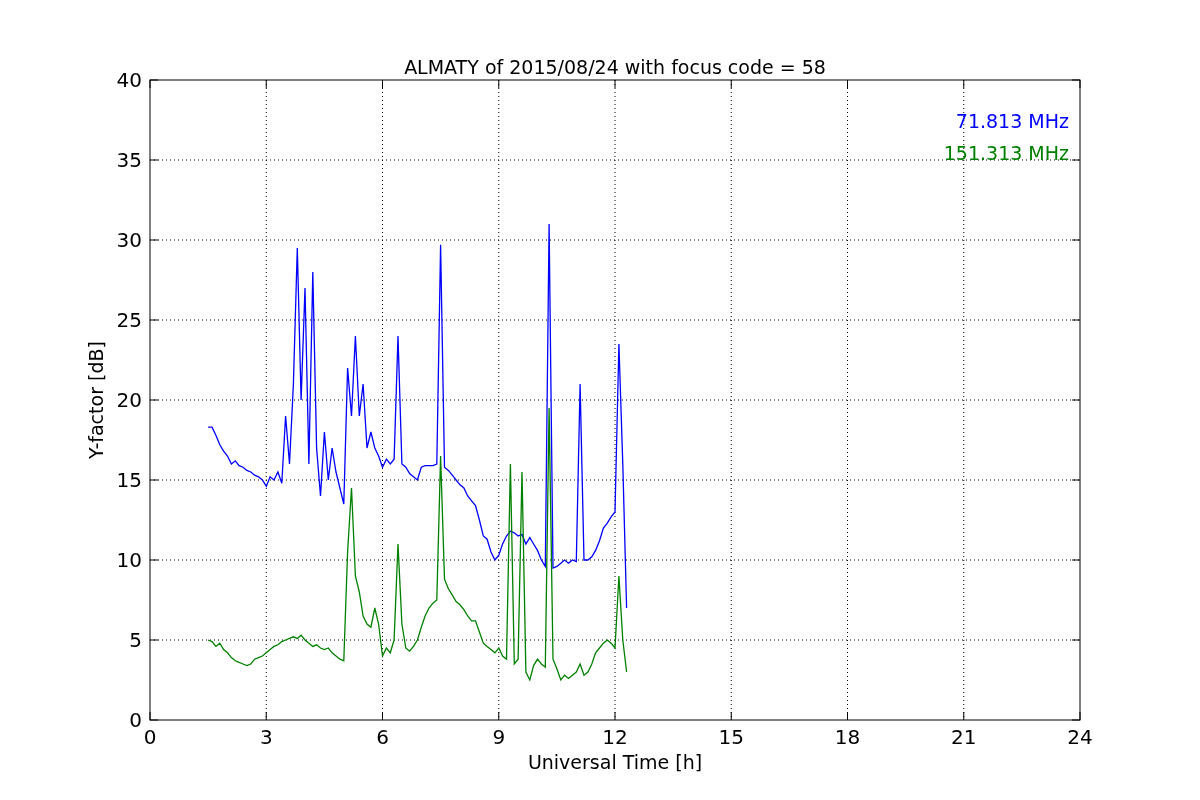 This screenshot has width=1200, height=800. What do you see at coordinates (129, 400) in the screenshot?
I see `tick-label: 20` at bounding box center [129, 400].